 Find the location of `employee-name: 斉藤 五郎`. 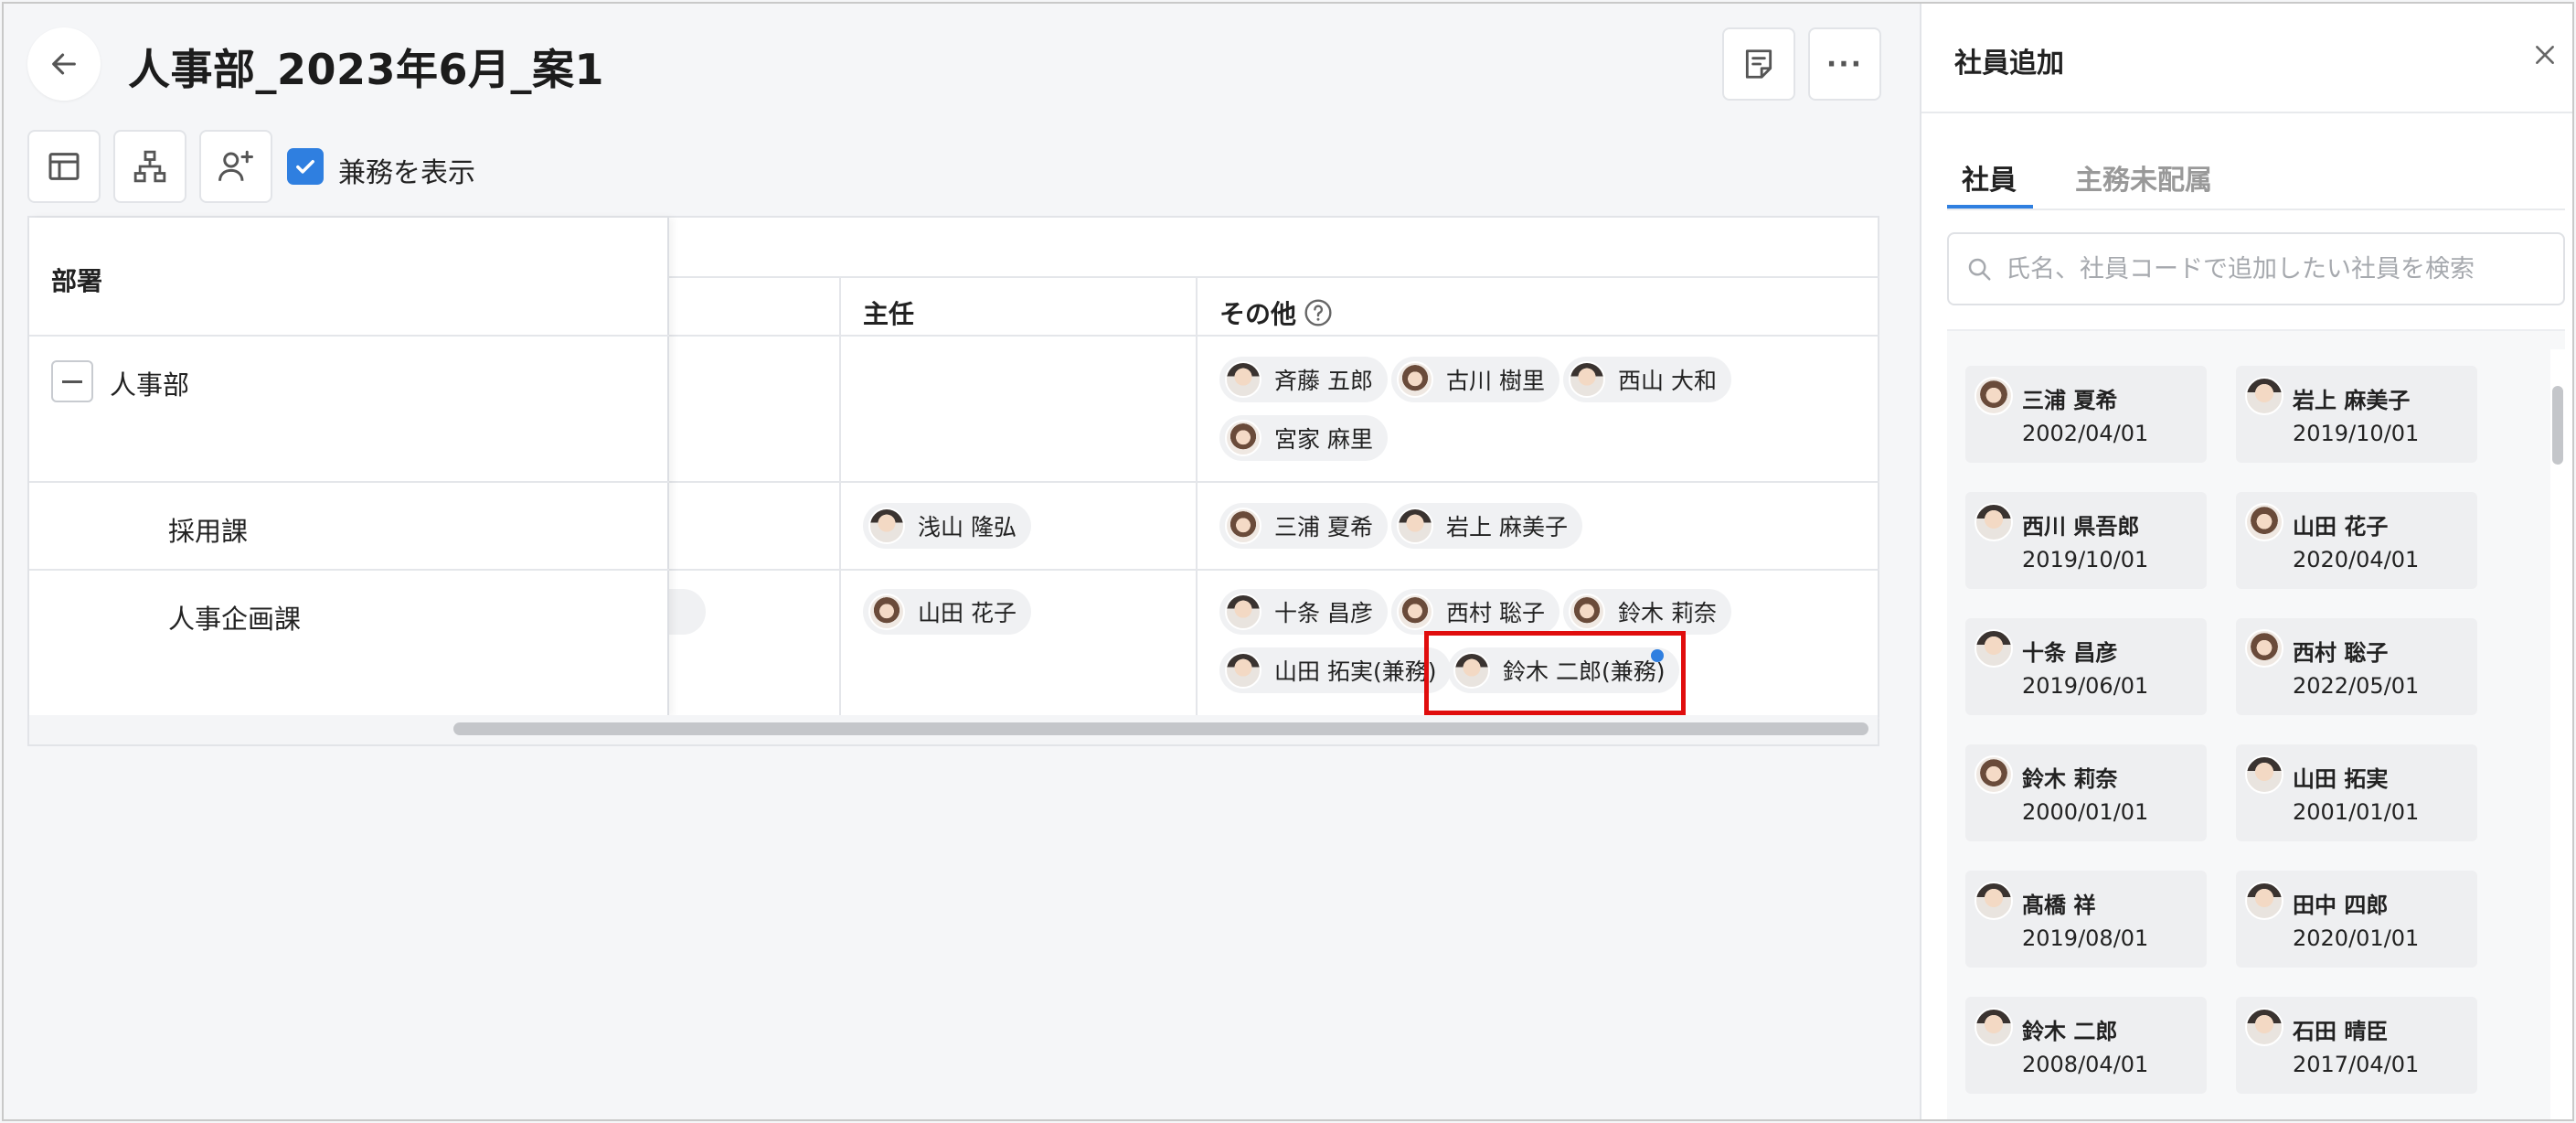

employee-name: 斉藤 五郎 is located at coordinates (1323, 381).